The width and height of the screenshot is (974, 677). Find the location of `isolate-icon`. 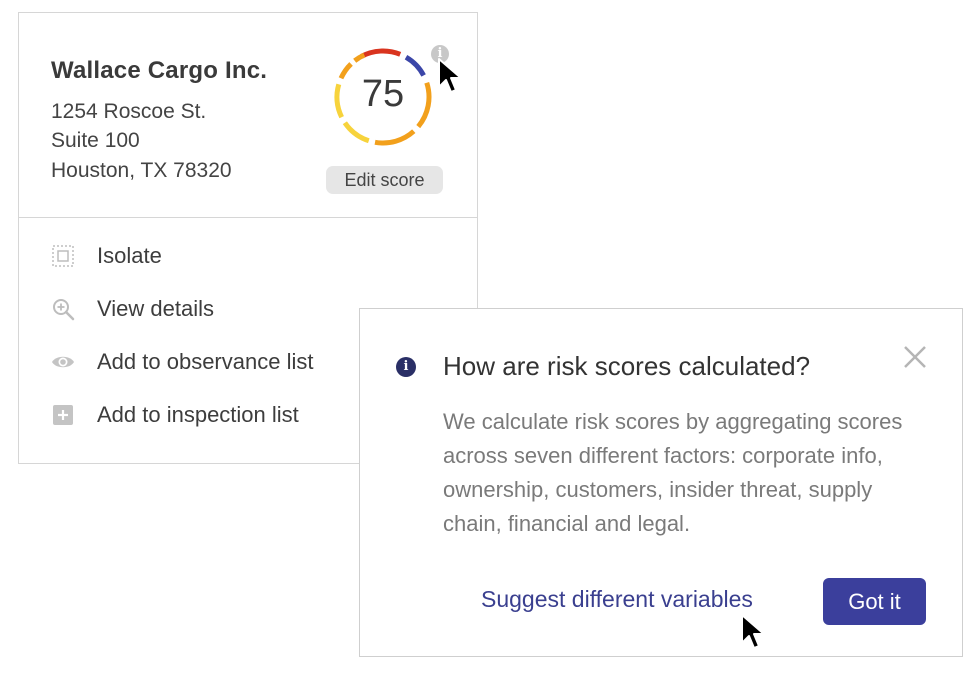

isolate-icon is located at coordinates (63, 256).